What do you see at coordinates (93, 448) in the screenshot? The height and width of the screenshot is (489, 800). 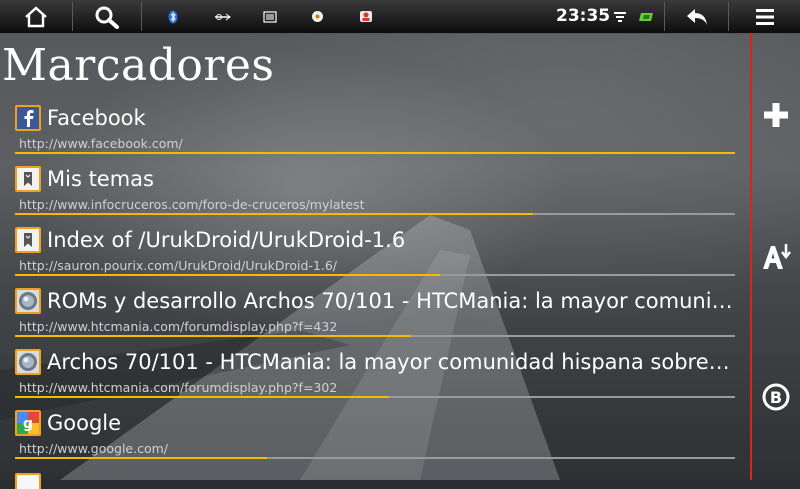 I see `bookmark-url: http://www.google.com/` at bounding box center [93, 448].